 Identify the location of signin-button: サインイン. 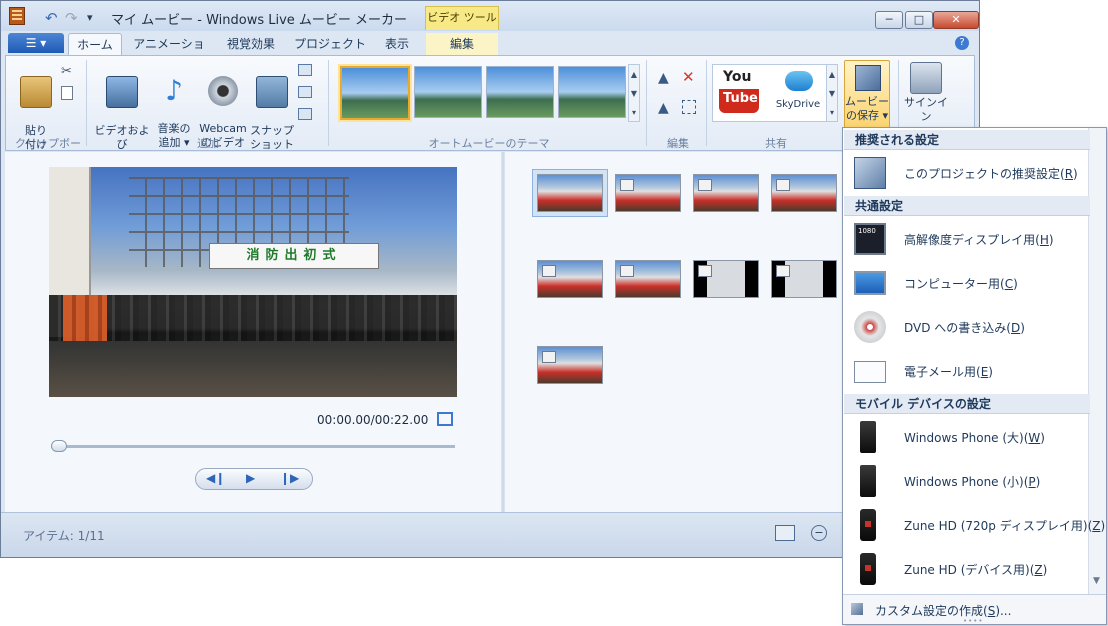
(926, 93).